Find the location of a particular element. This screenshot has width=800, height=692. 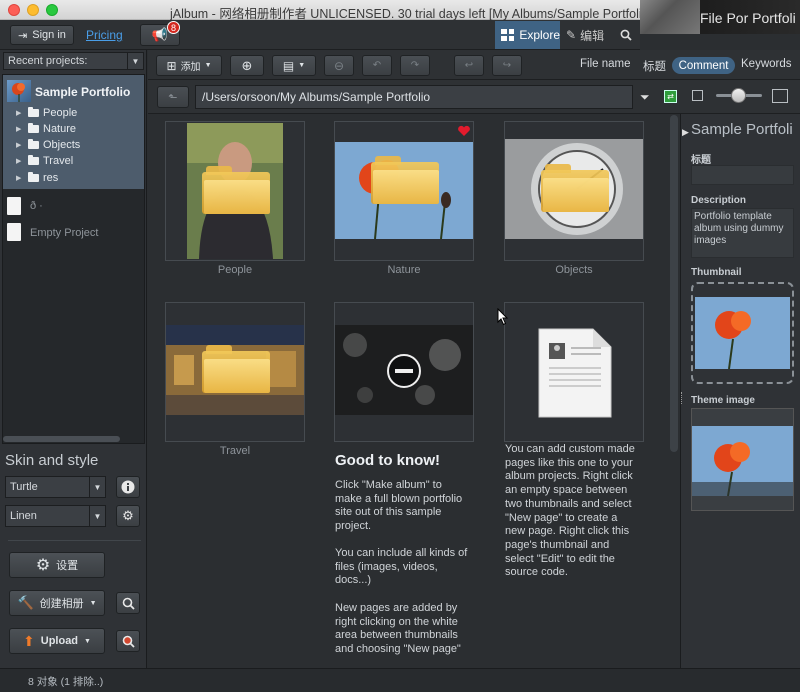

tree-item-nature: ▶ Nature is located at coordinates (46, 129).